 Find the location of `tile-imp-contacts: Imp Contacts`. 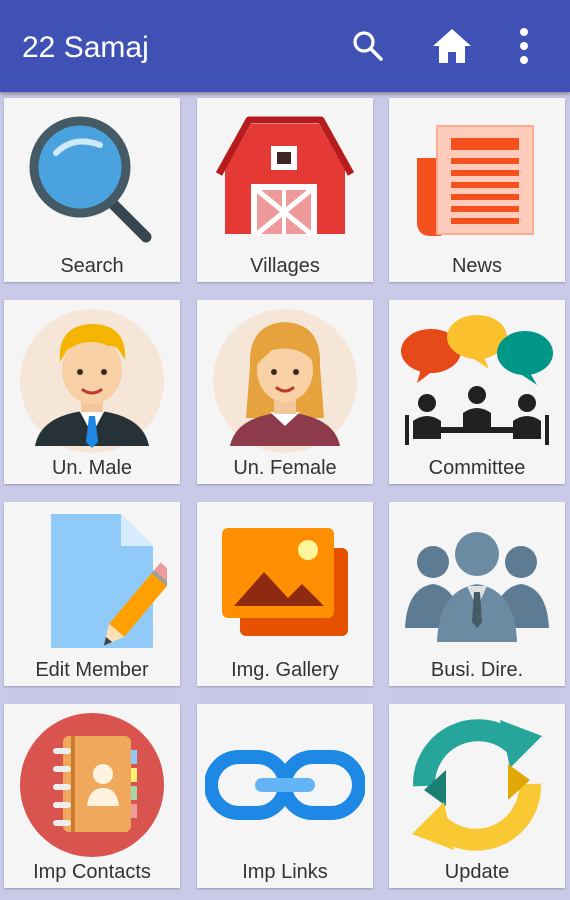

tile-imp-contacts: Imp Contacts is located at coordinates (92, 796).